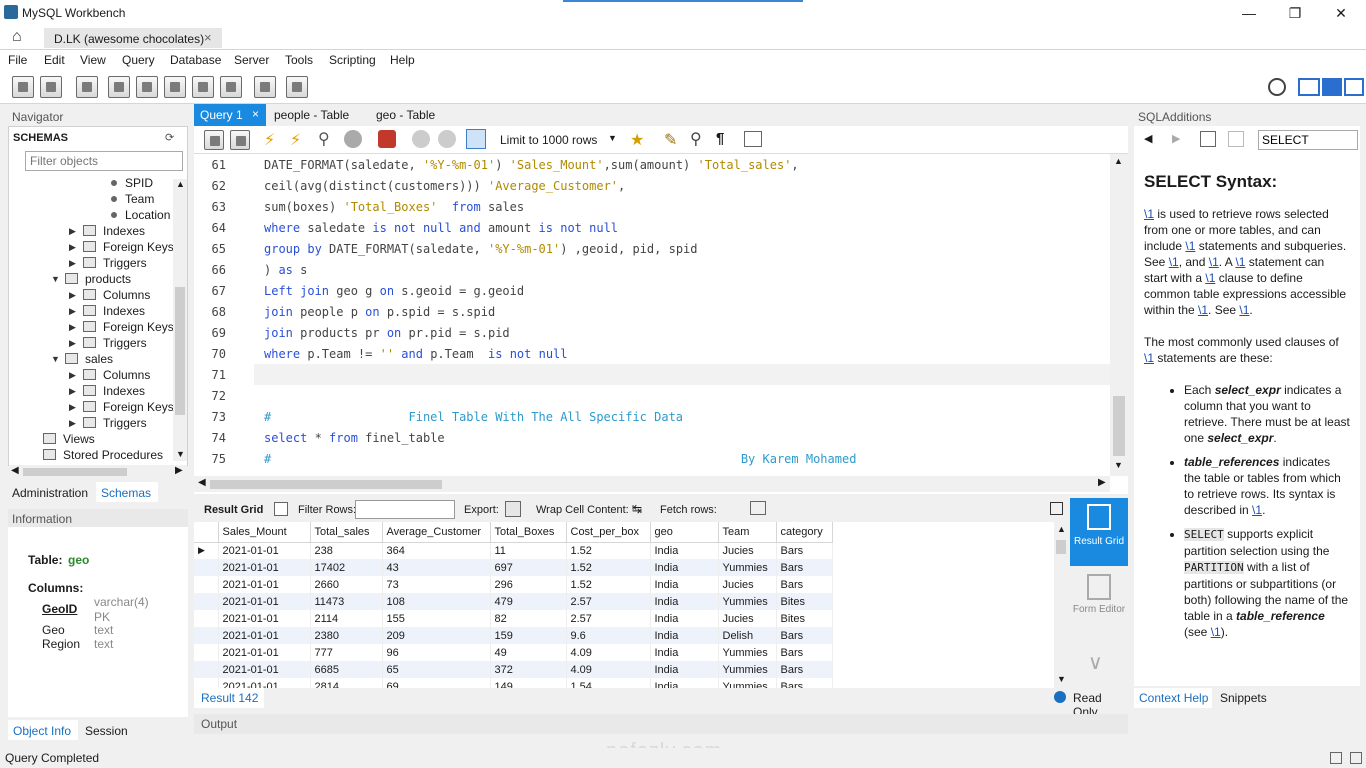 The image size is (1366, 768). What do you see at coordinates (637, 140) in the screenshot?
I see `add-snippet-icon: ★` at bounding box center [637, 140].